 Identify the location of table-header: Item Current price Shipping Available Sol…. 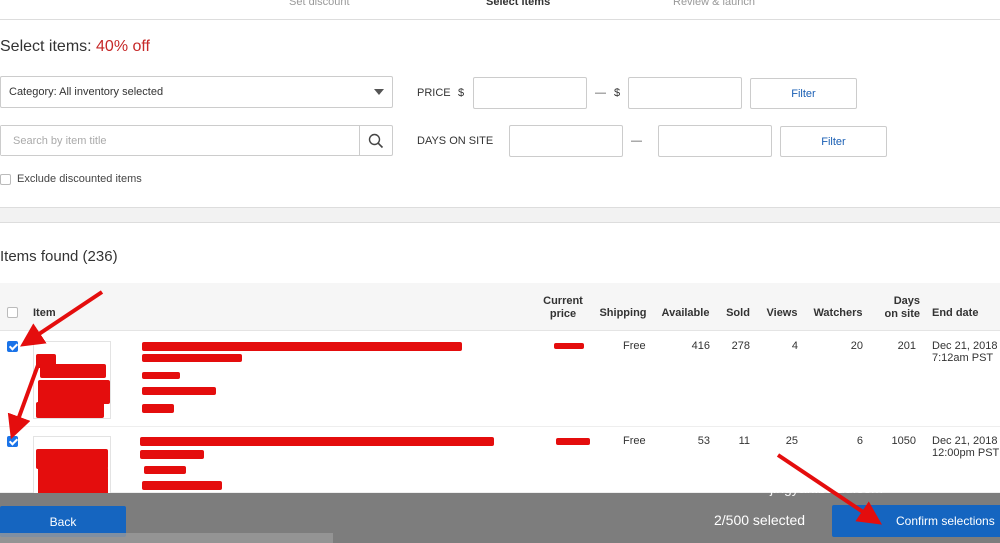
(500, 307).